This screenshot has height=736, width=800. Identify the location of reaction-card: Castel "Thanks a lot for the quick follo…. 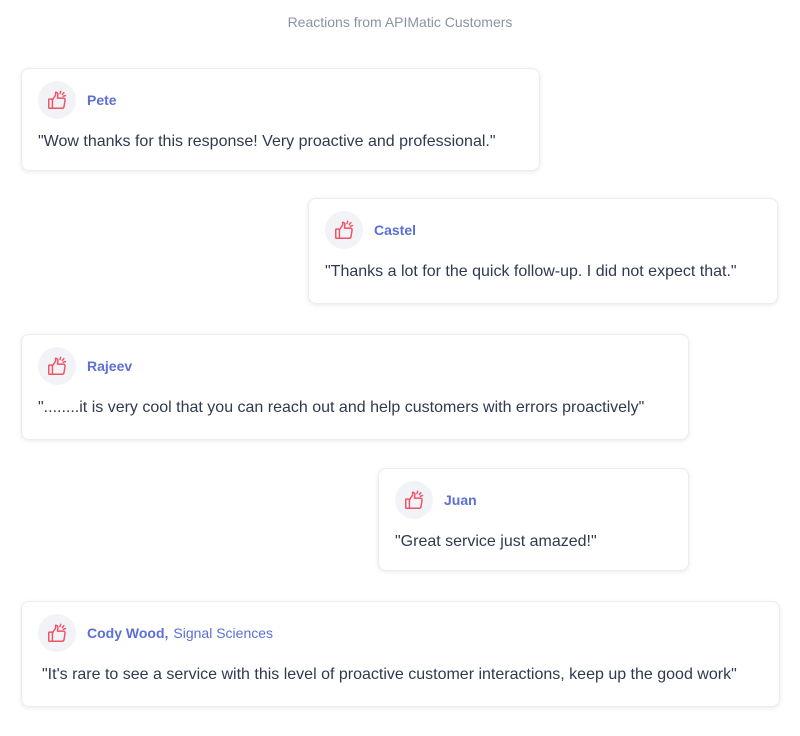
(543, 251).